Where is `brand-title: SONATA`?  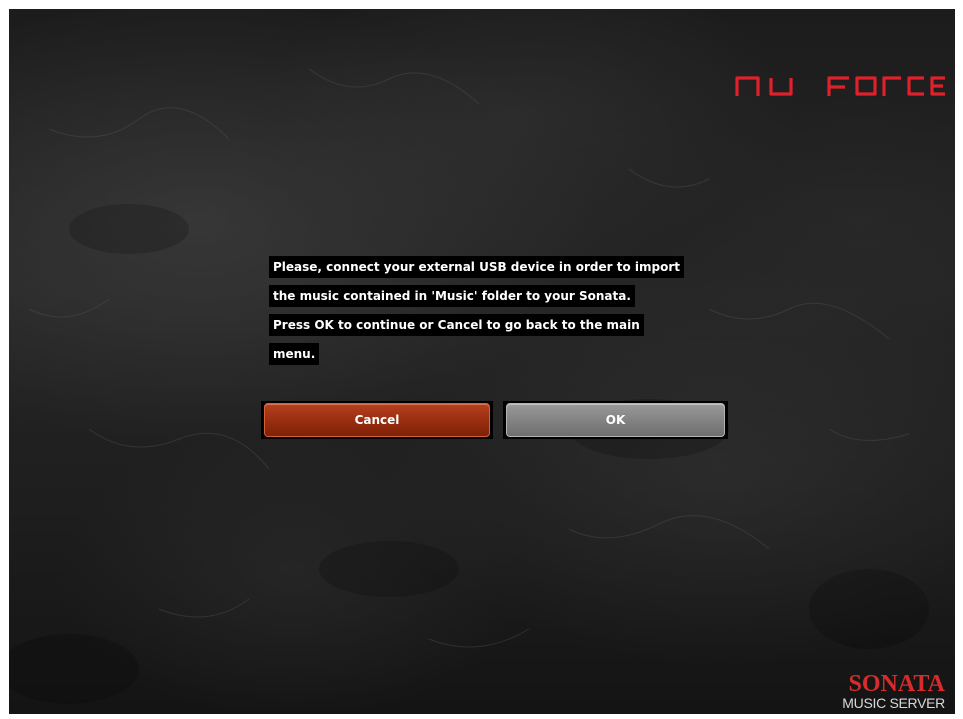
brand-title: SONATA is located at coordinates (896, 684).